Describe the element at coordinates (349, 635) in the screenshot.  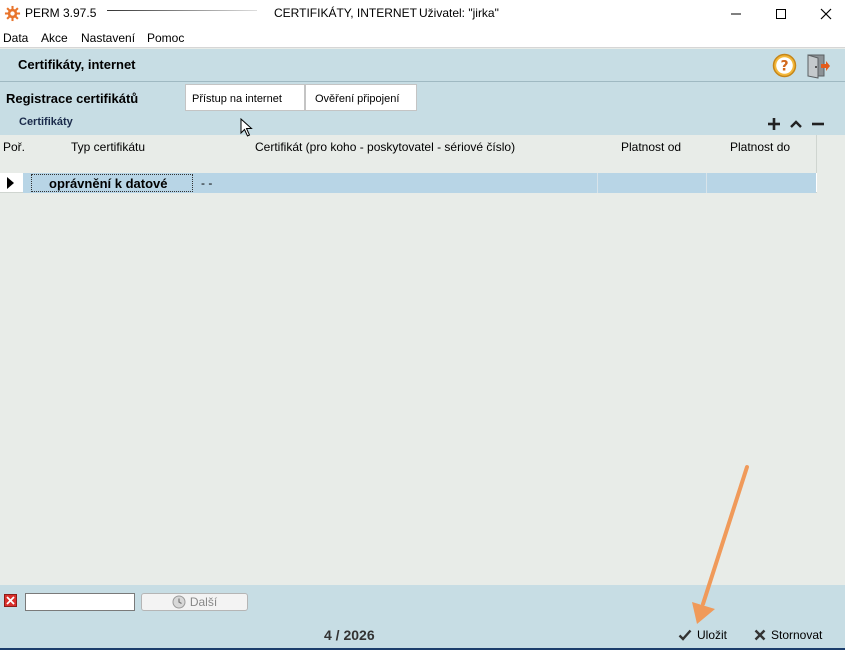
I see `accounting-period: 4 / 2026` at that location.